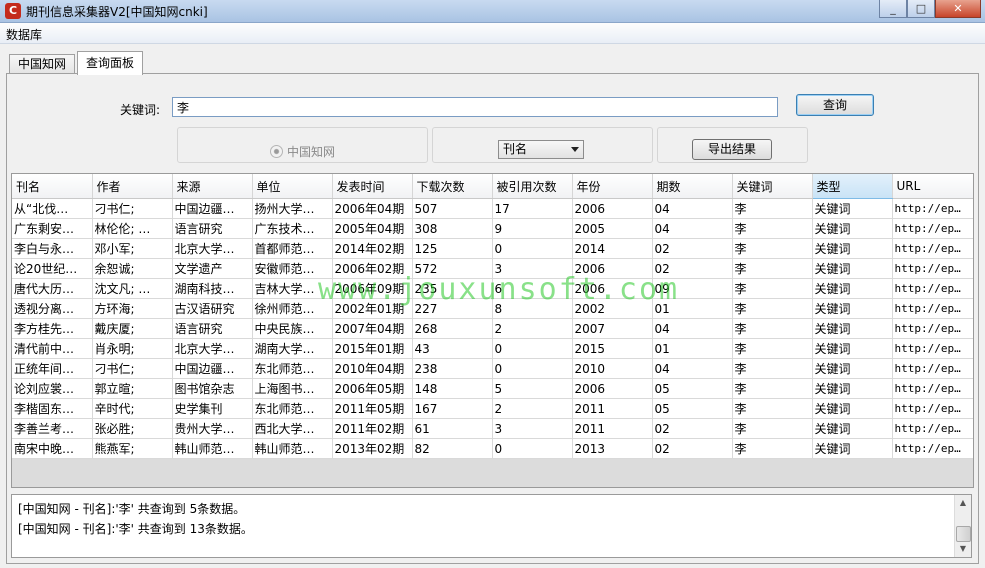 This screenshot has width=985, height=568. What do you see at coordinates (963, 534) in the screenshot?
I see `scroll-thumb` at bounding box center [963, 534].